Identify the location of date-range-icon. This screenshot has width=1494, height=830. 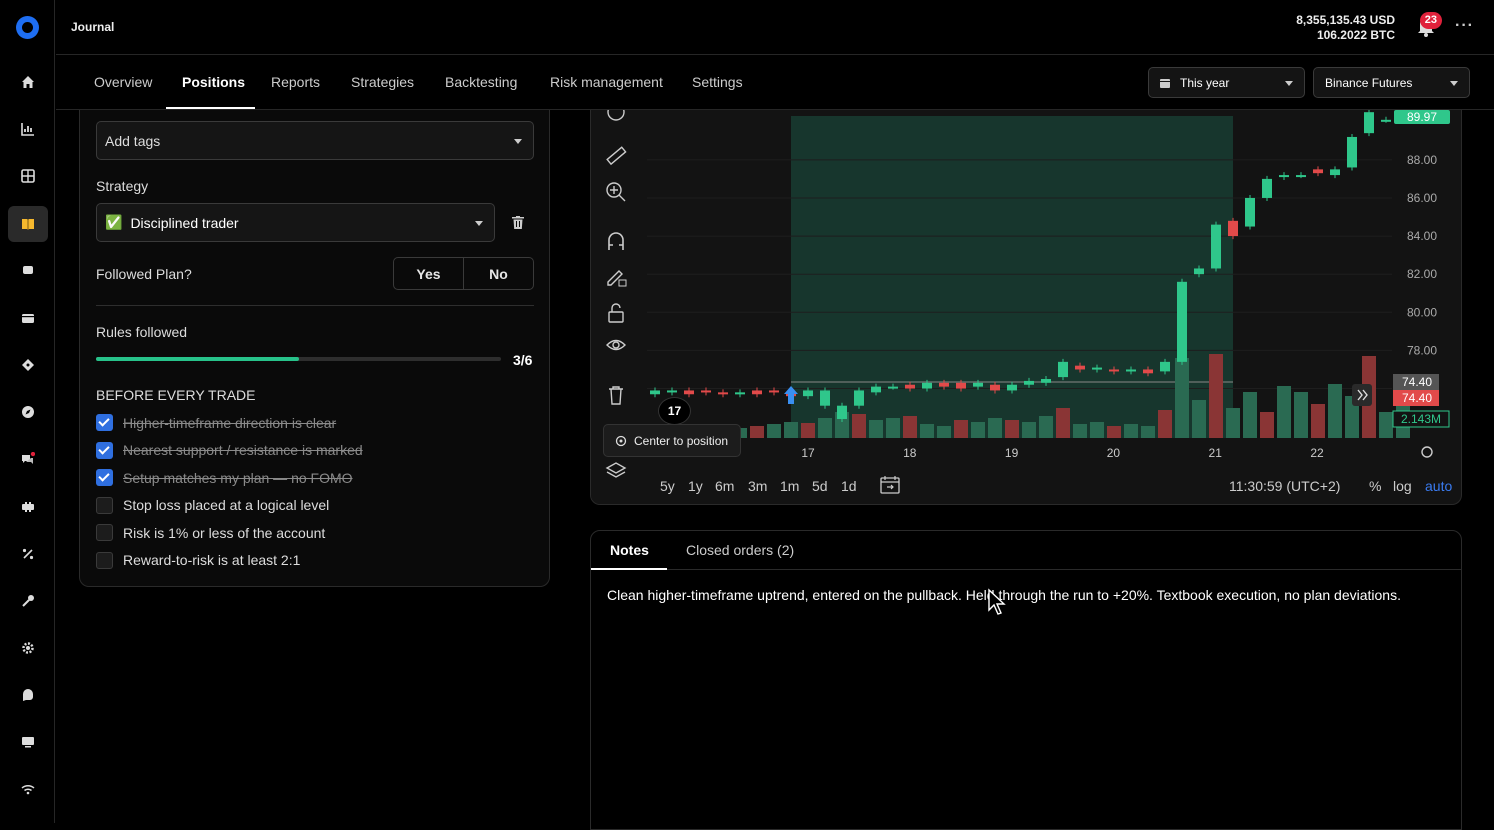
(890, 485).